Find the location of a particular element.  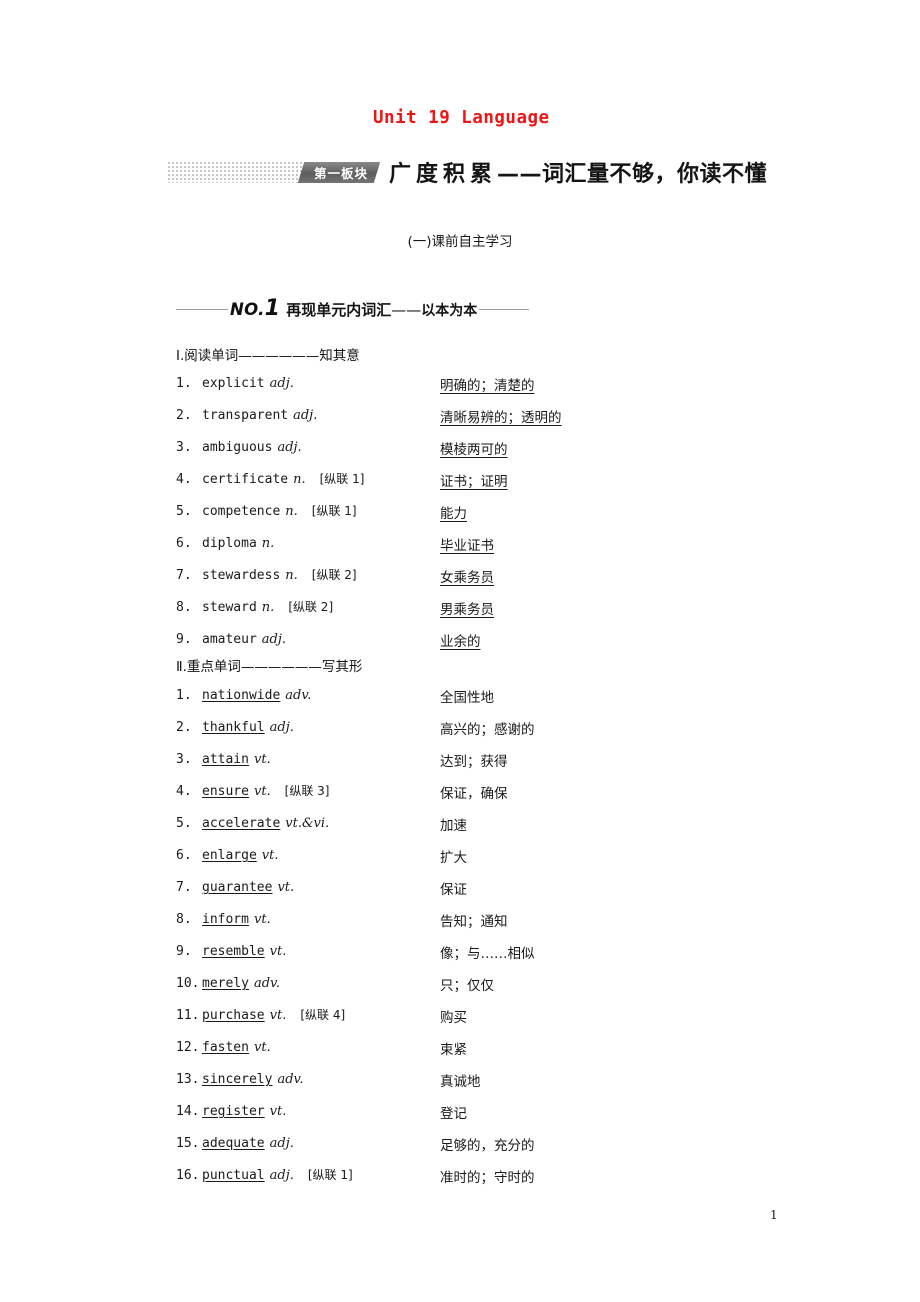

dotted-pattern-decoration is located at coordinates (235, 172).